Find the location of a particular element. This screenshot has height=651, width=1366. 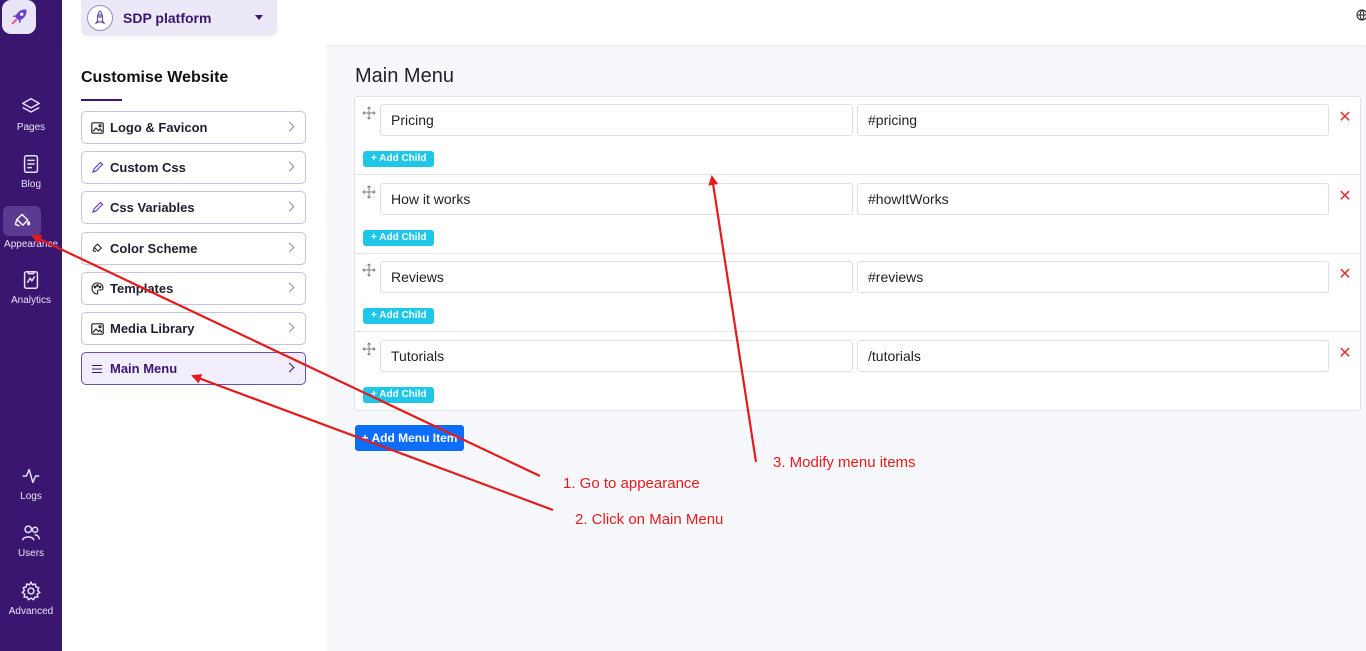

app-logo is located at coordinates (19, 17).